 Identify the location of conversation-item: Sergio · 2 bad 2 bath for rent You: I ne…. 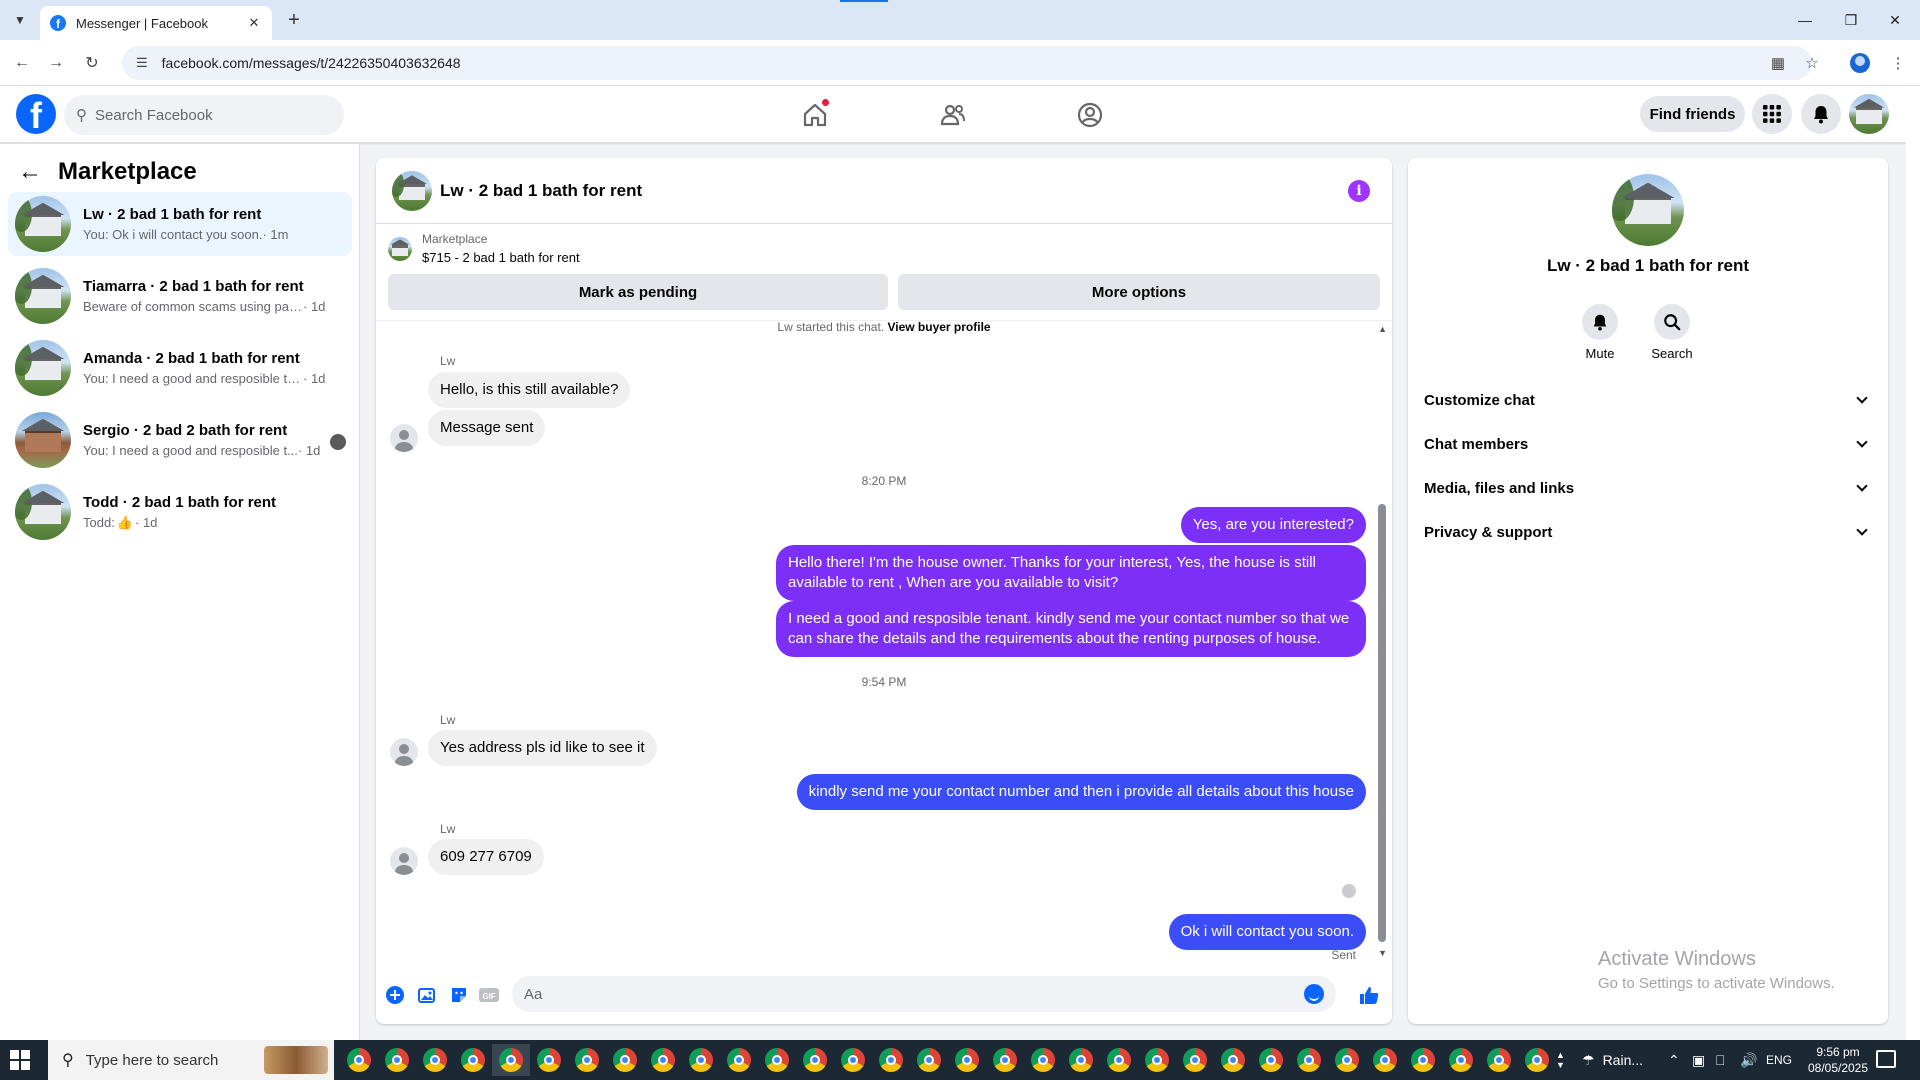
(180, 440).